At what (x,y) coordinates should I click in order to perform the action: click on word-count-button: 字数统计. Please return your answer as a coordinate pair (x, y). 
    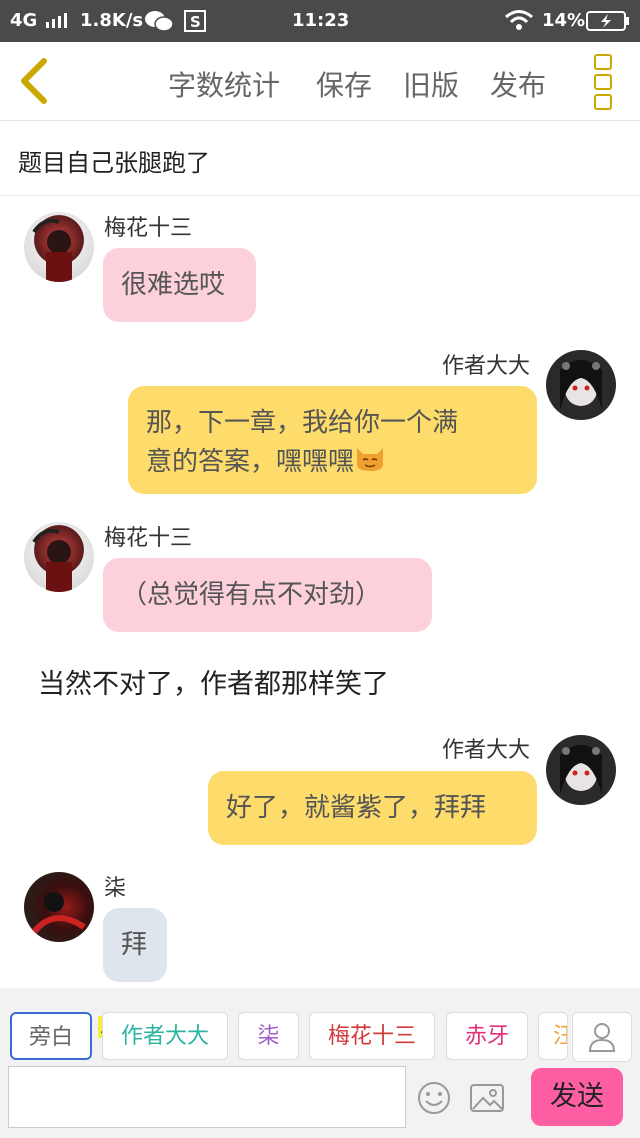
    Looking at the image, I should click on (224, 84).